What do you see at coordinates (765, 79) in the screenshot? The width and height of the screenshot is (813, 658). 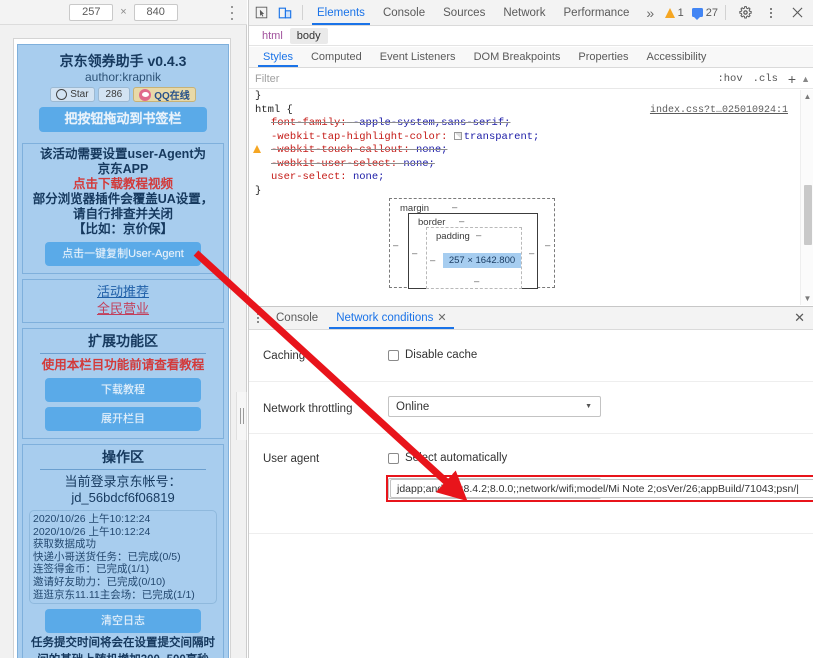 I see `cls-toggle: .cls` at bounding box center [765, 79].